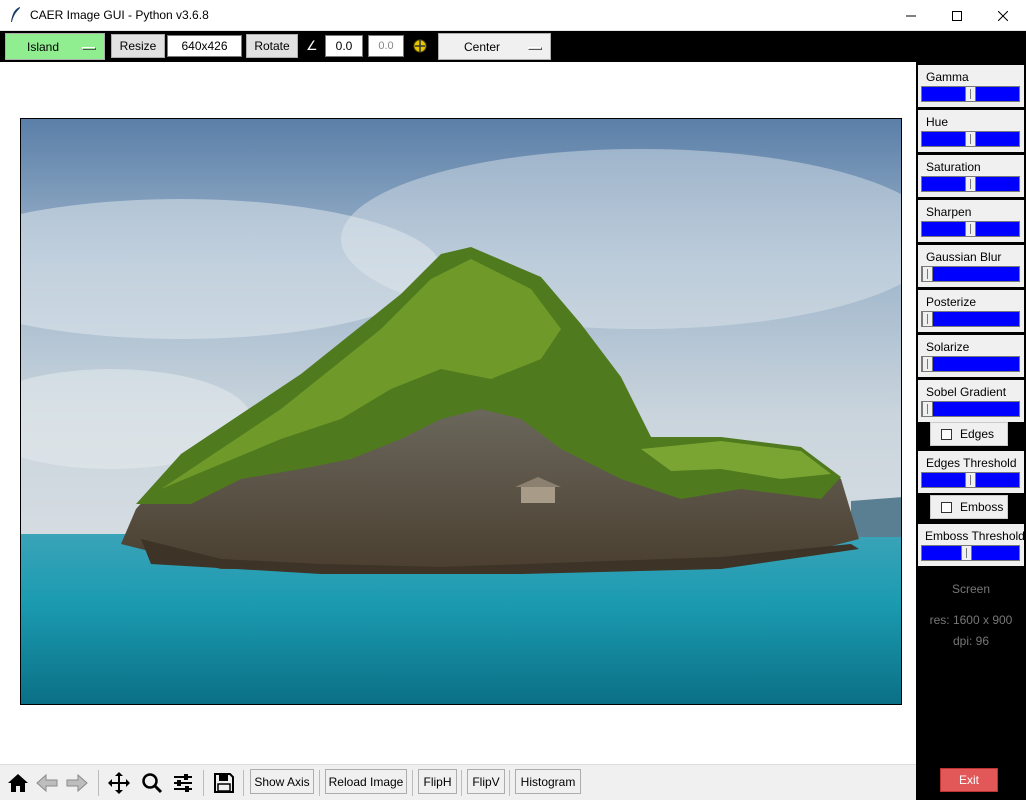  I want to click on edges-checkbox: Edges, so click(969, 434).